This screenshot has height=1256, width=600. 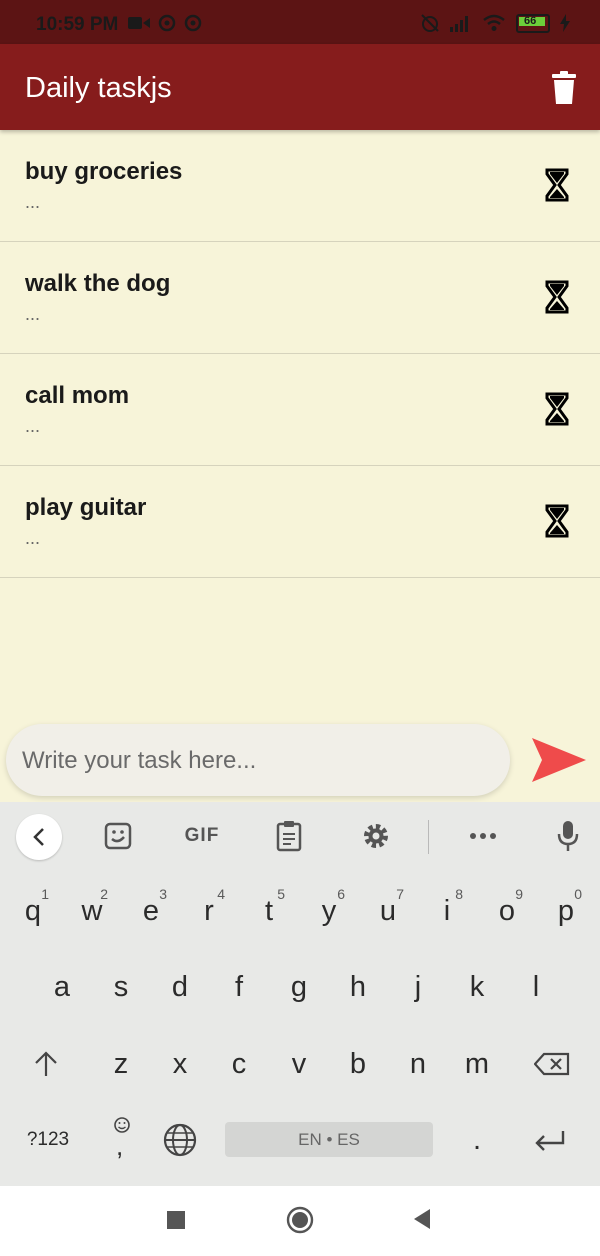 I want to click on language-key, so click(x=180, y=1140).